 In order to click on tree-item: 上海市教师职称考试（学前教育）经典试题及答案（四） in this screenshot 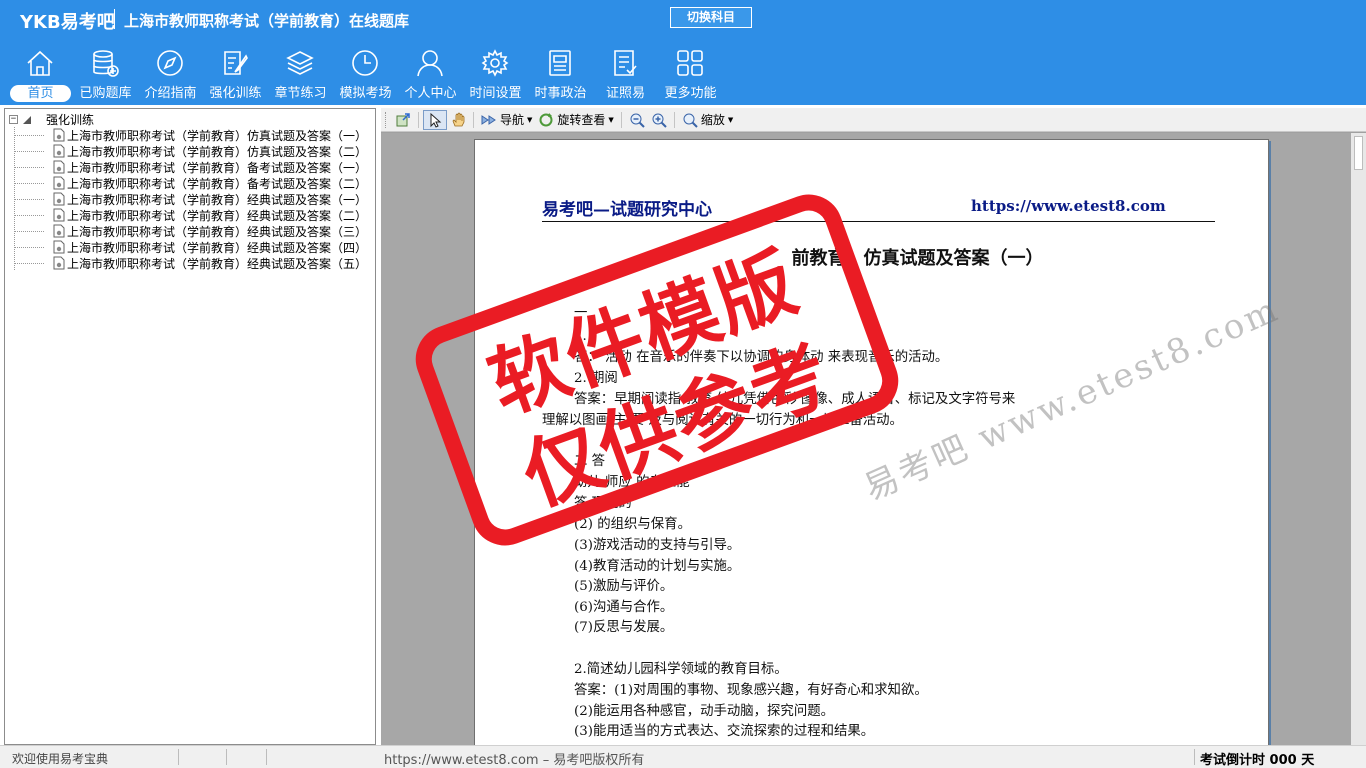, I will do `click(190, 247)`.